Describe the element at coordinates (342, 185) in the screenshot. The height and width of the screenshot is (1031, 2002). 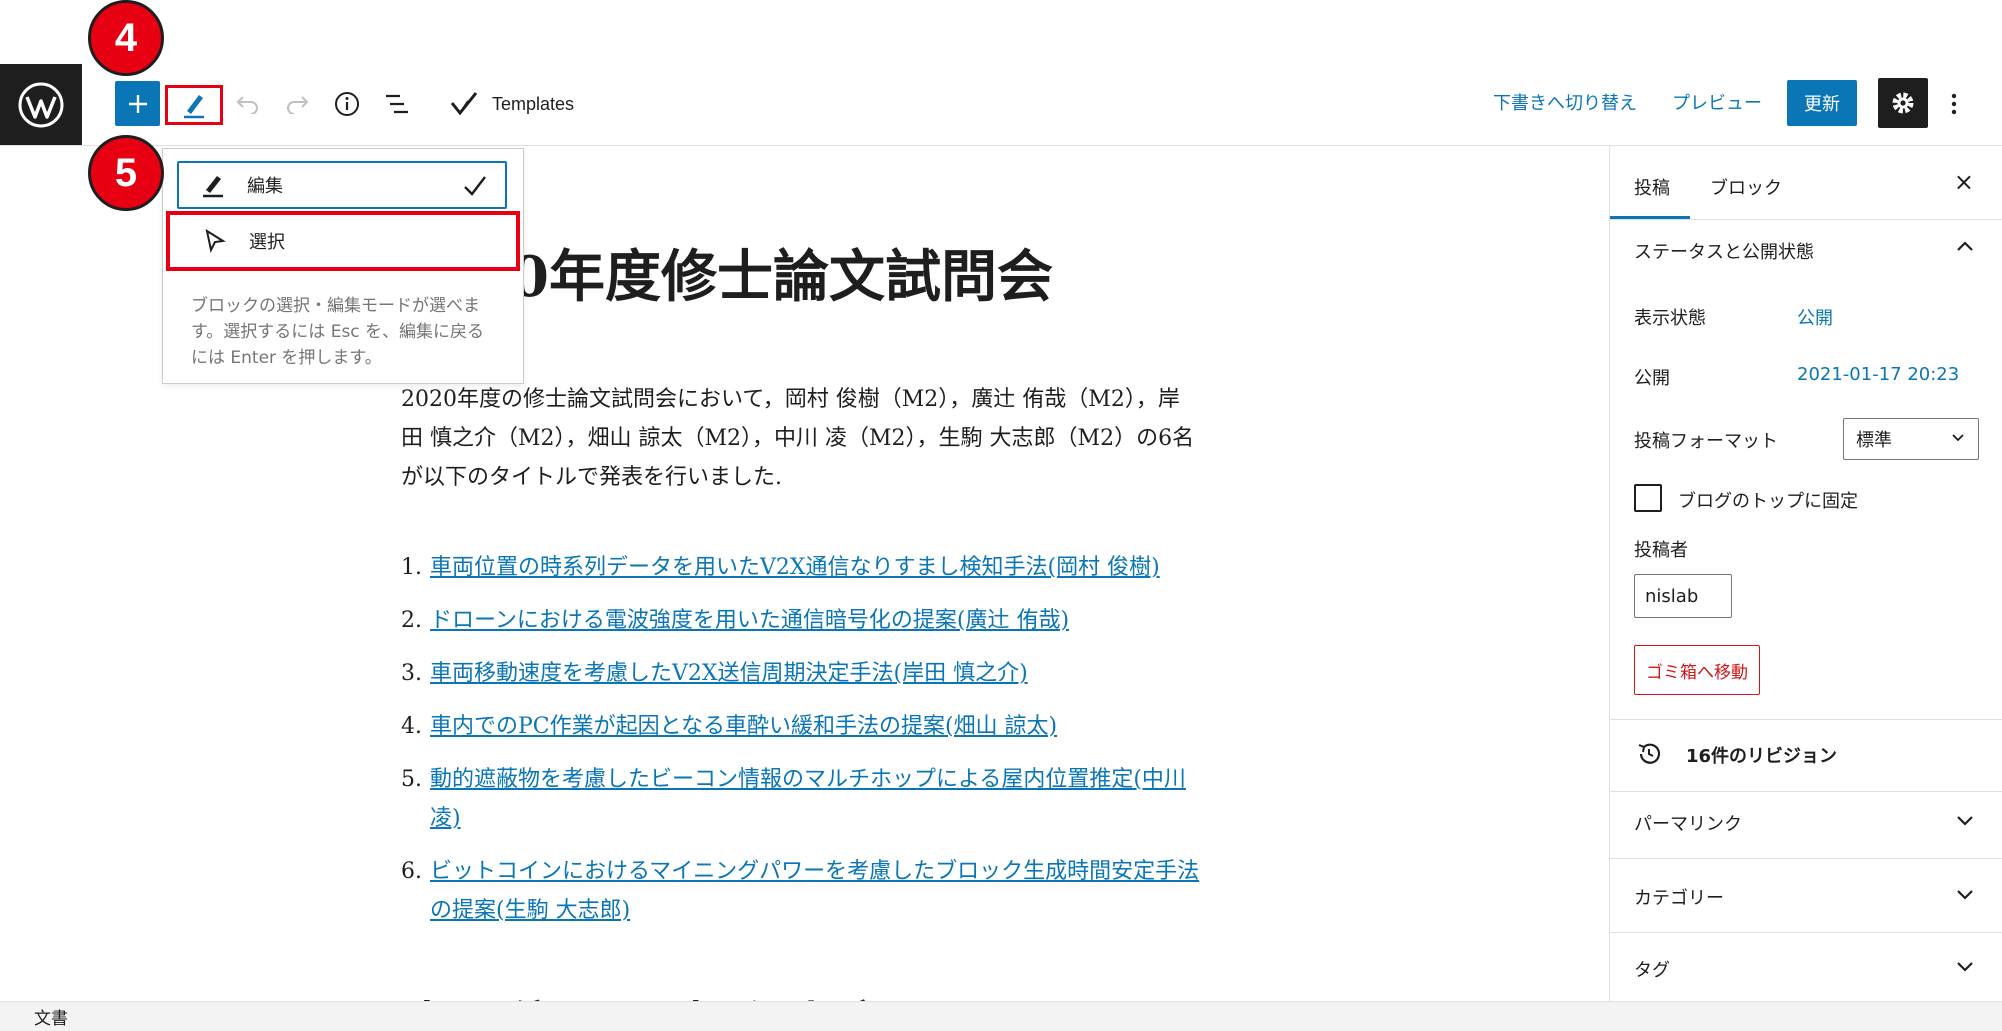
I see `edit-mode-option: 編集` at that location.